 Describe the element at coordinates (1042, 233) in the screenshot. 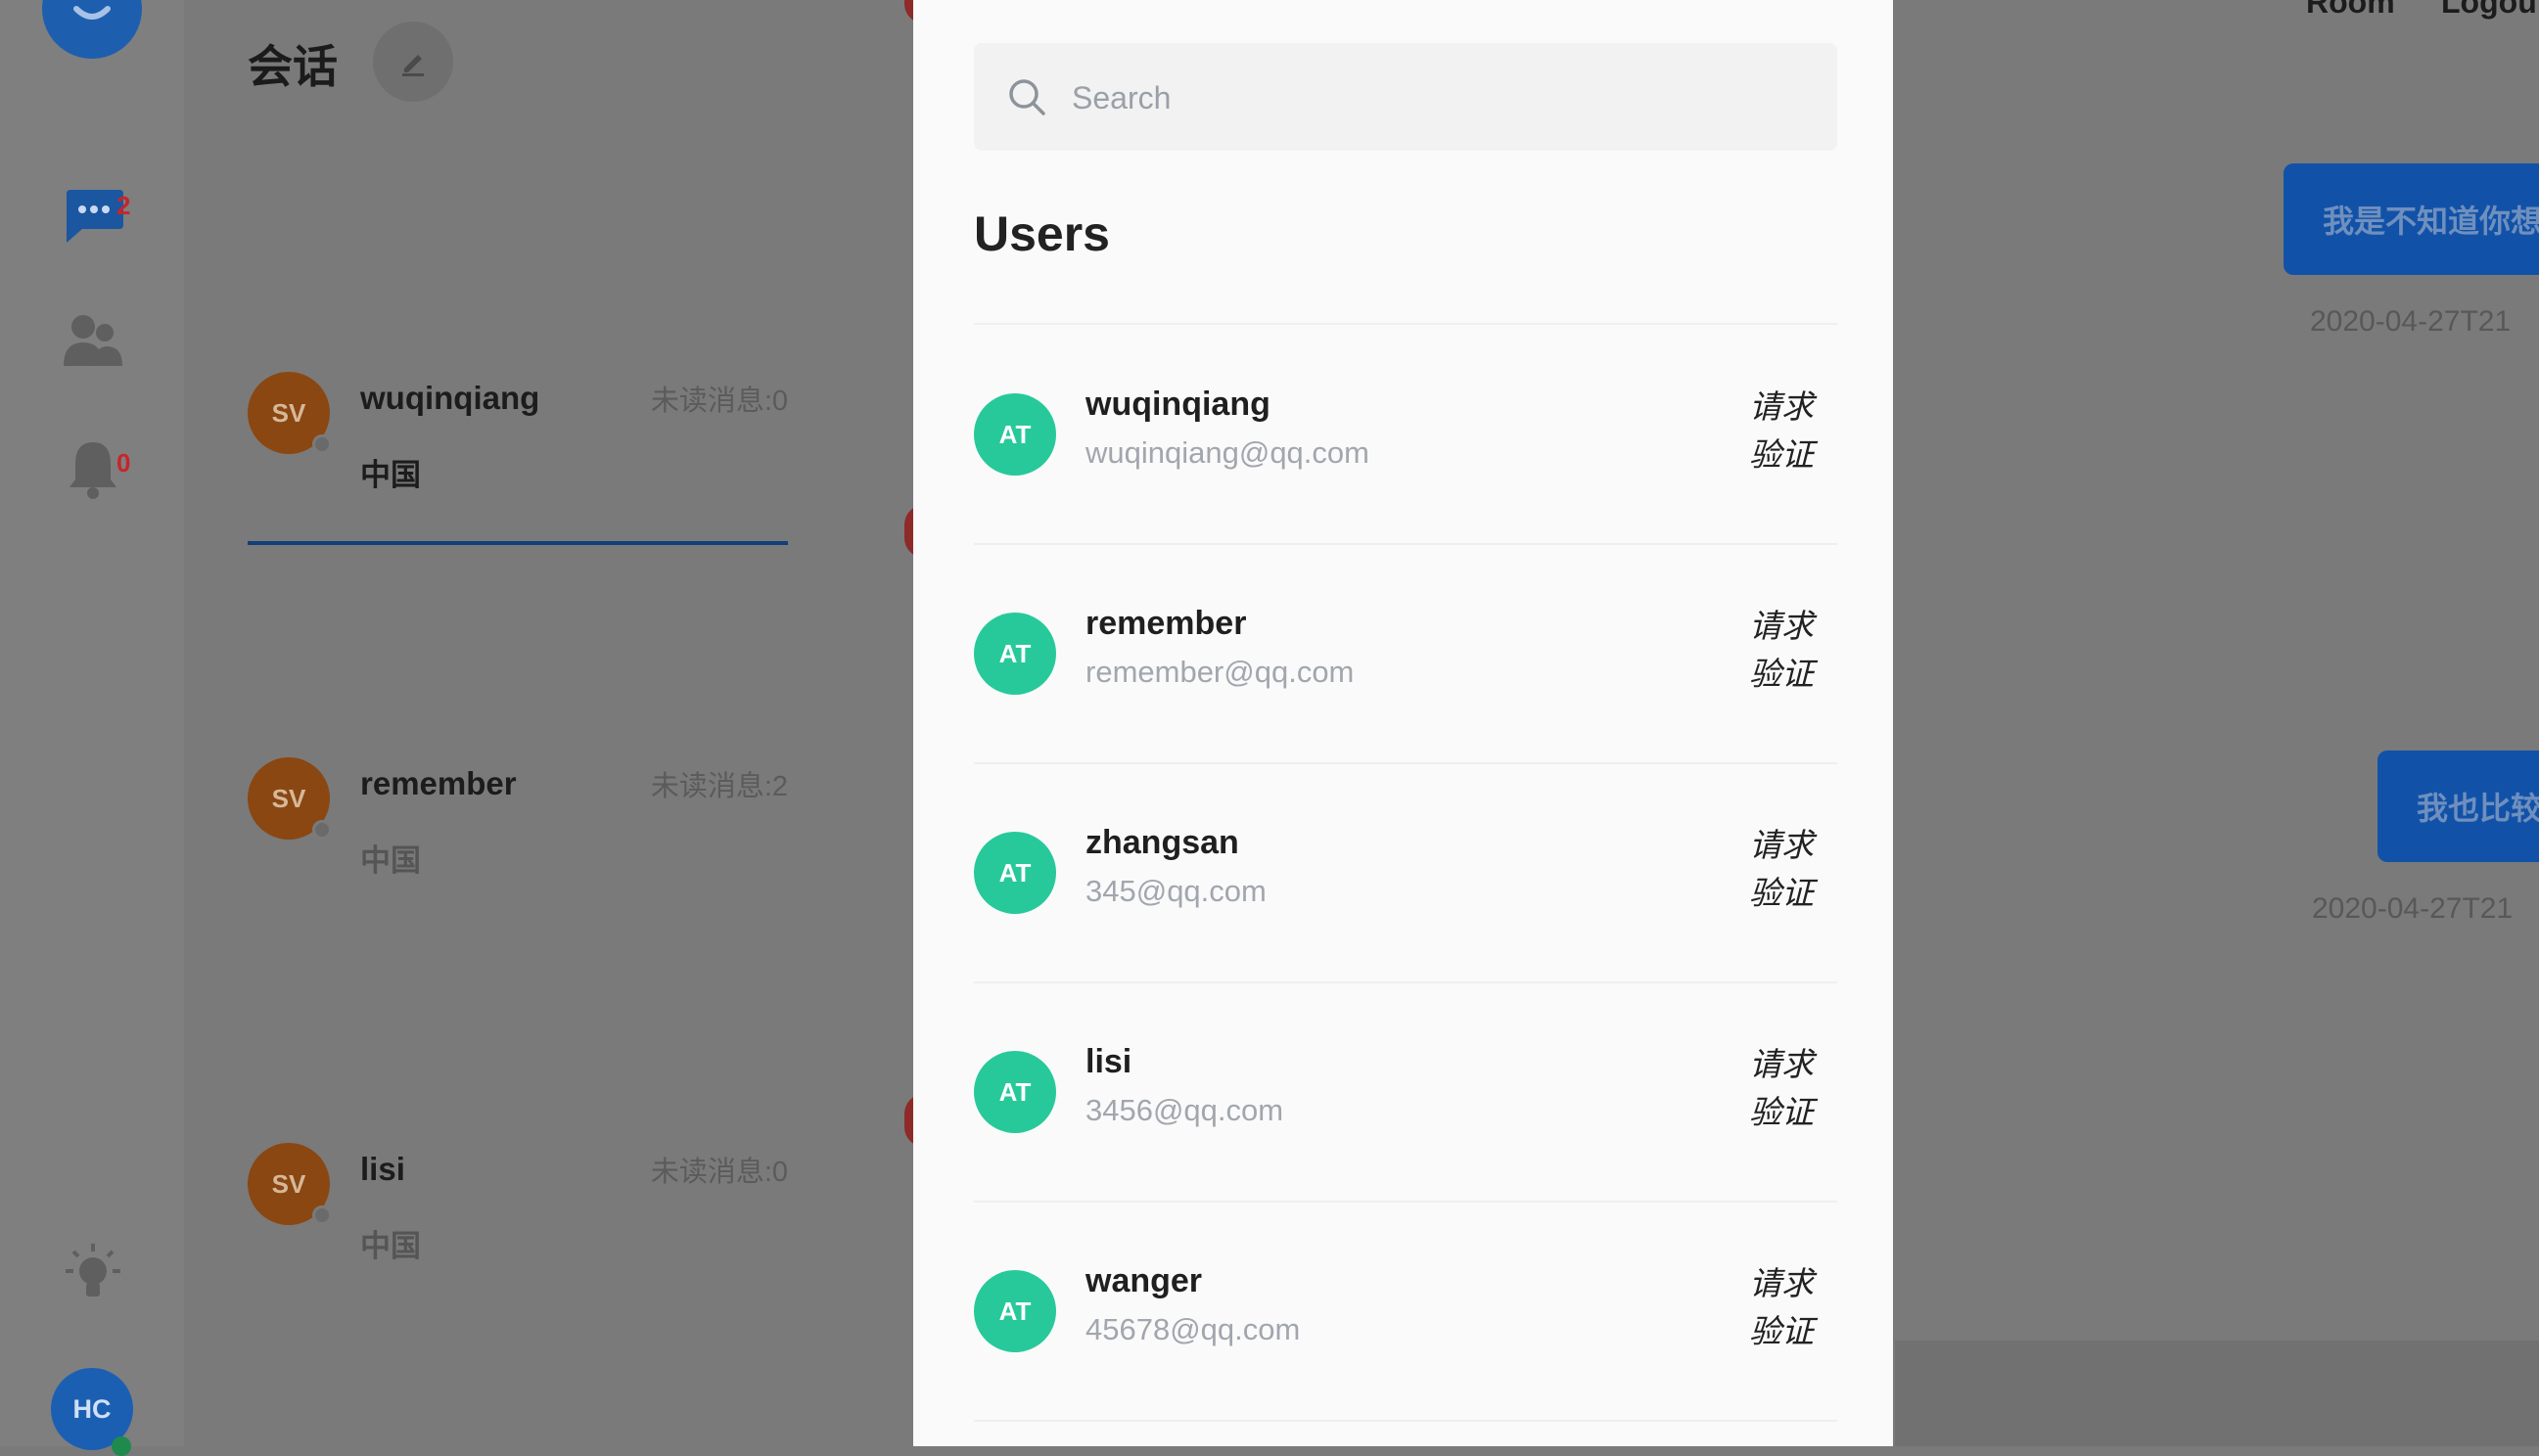

I see `users-heading: Users` at that location.